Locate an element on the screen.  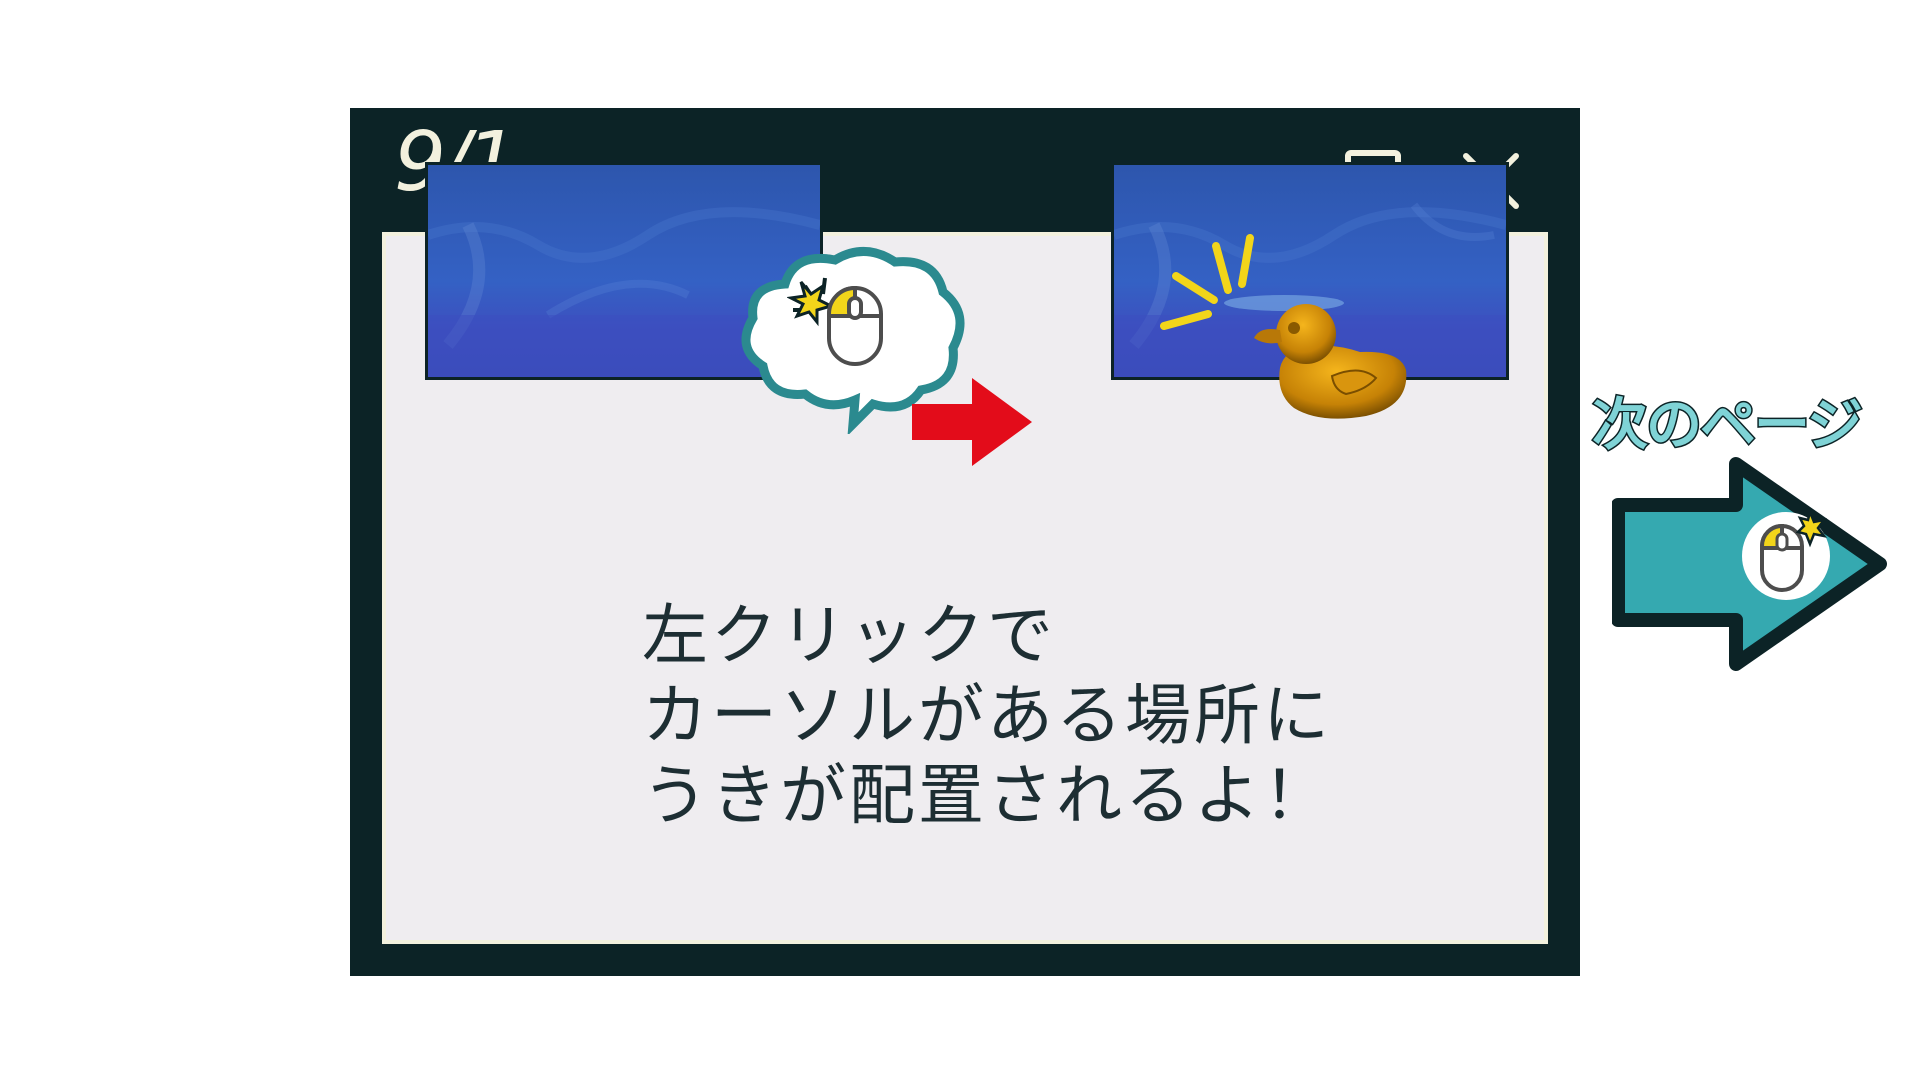
next-page-button is located at coordinates (1751, 567).